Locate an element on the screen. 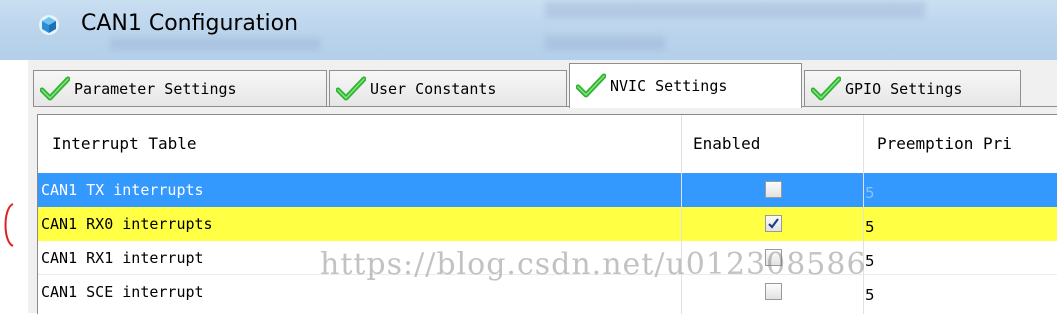 The image size is (1057, 314). column-header-priority: Preemption Pri is located at coordinates (960, 144).